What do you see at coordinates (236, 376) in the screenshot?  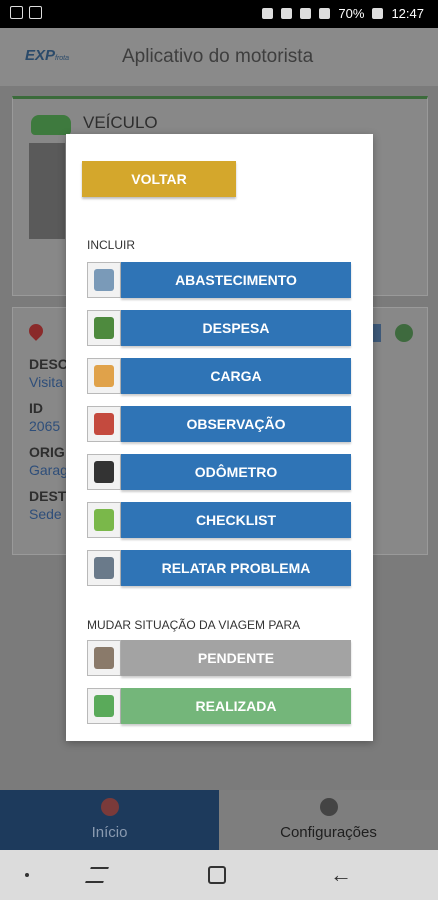 I see `action-button: CARGA` at bounding box center [236, 376].